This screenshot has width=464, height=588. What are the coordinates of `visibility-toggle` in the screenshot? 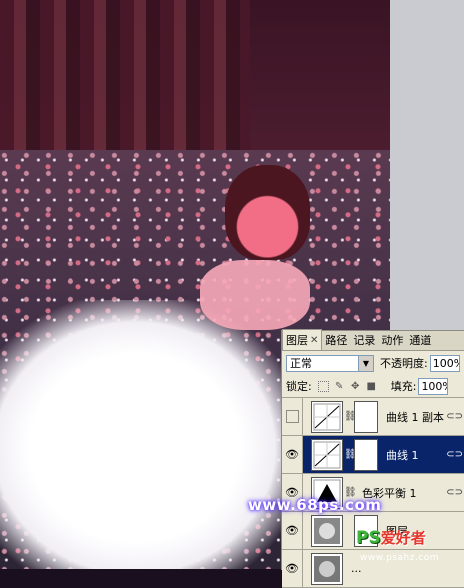 It's located at (292, 416).